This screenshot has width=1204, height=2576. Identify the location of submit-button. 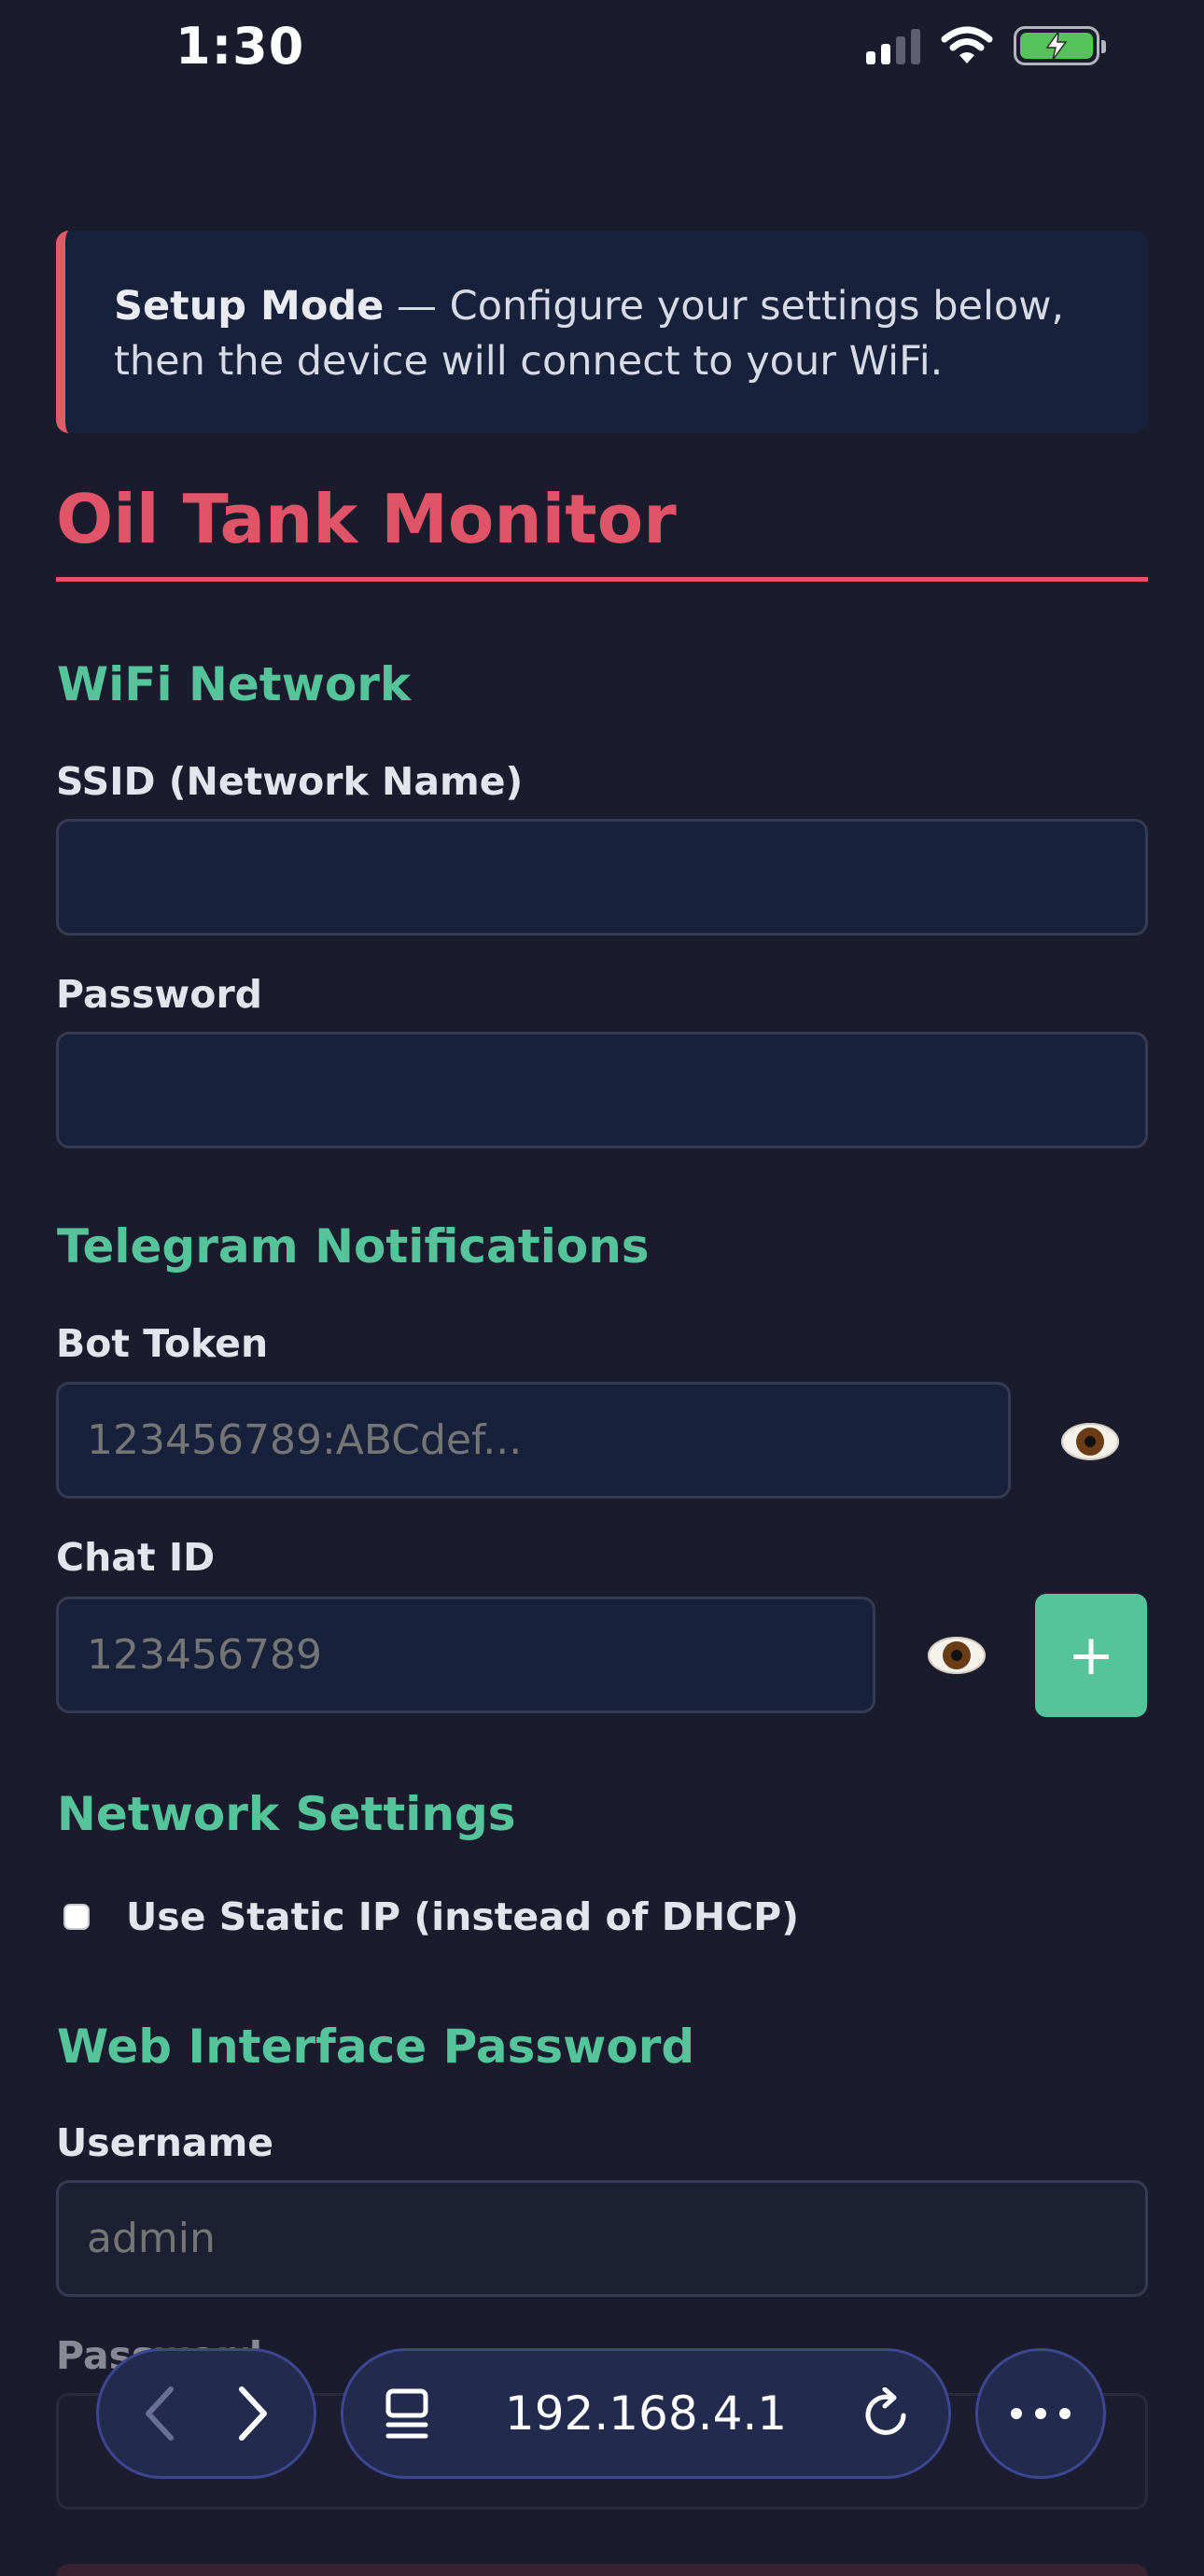
(602, 2570).